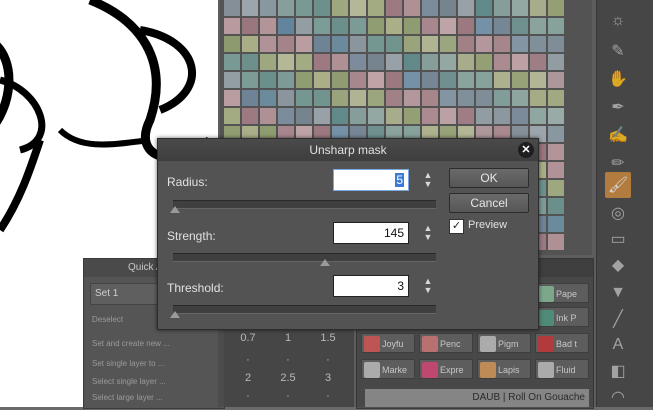 The image size is (653, 410). What do you see at coordinates (107, 319) in the screenshot?
I see `quick-row: Deselect` at bounding box center [107, 319].